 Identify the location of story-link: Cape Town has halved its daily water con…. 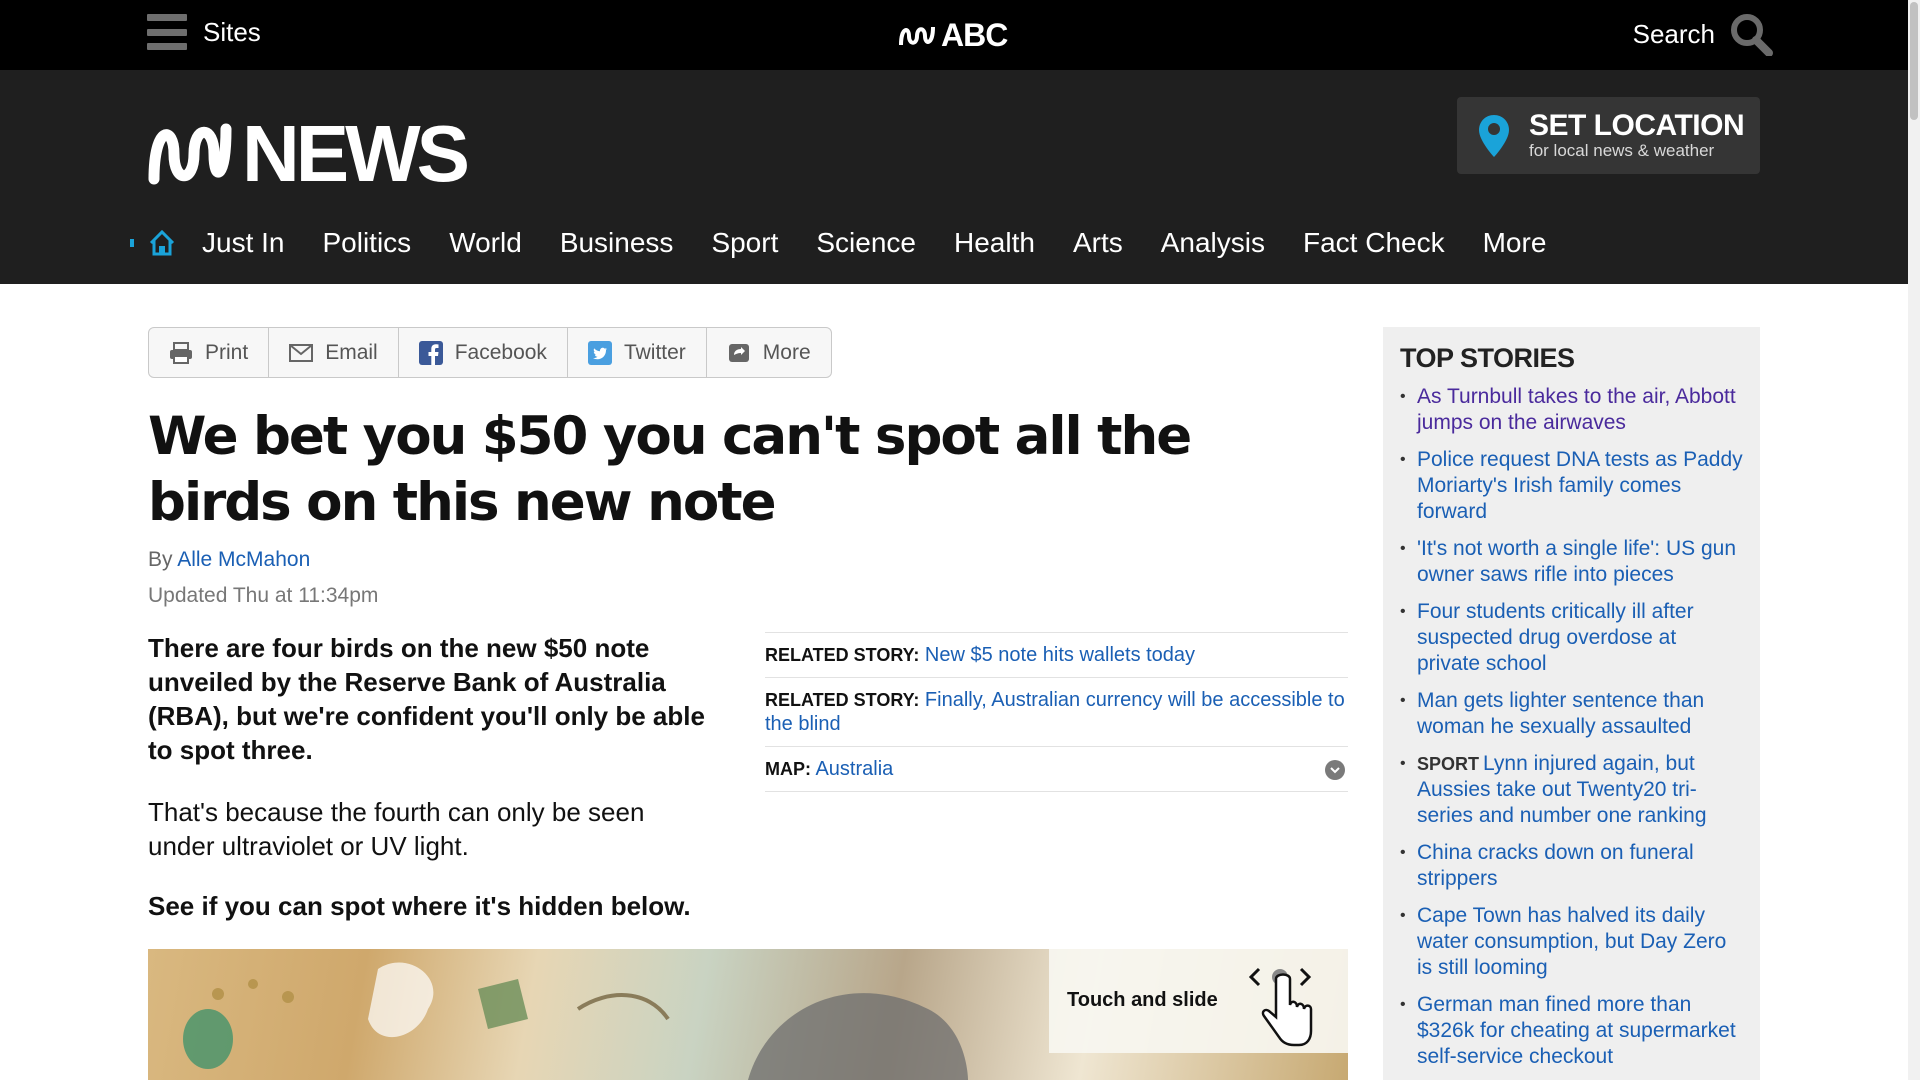
(1571, 941).